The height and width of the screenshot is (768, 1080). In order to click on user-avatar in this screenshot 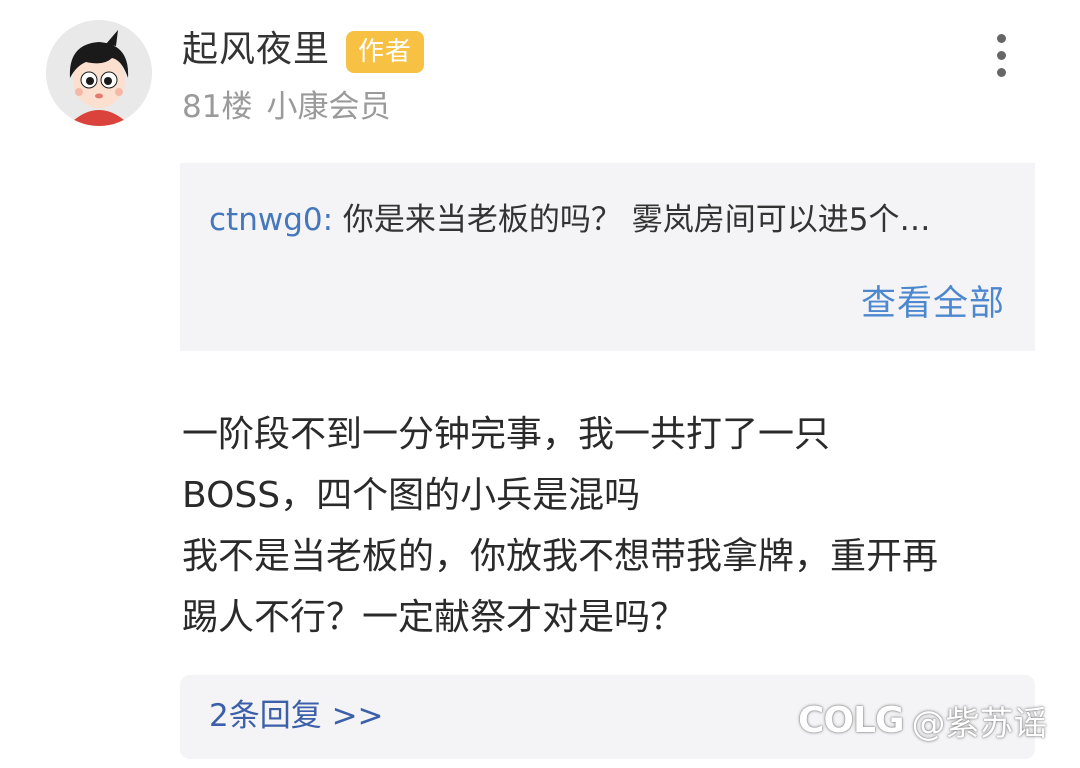, I will do `click(99, 73)`.